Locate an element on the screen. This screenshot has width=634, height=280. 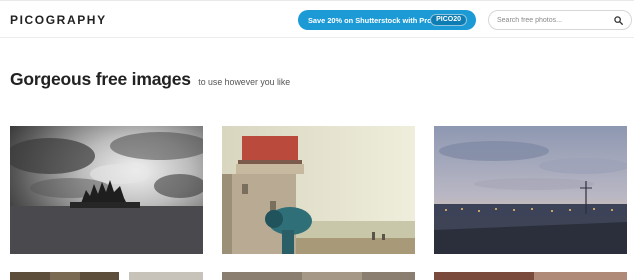
search-box is located at coordinates (560, 20).